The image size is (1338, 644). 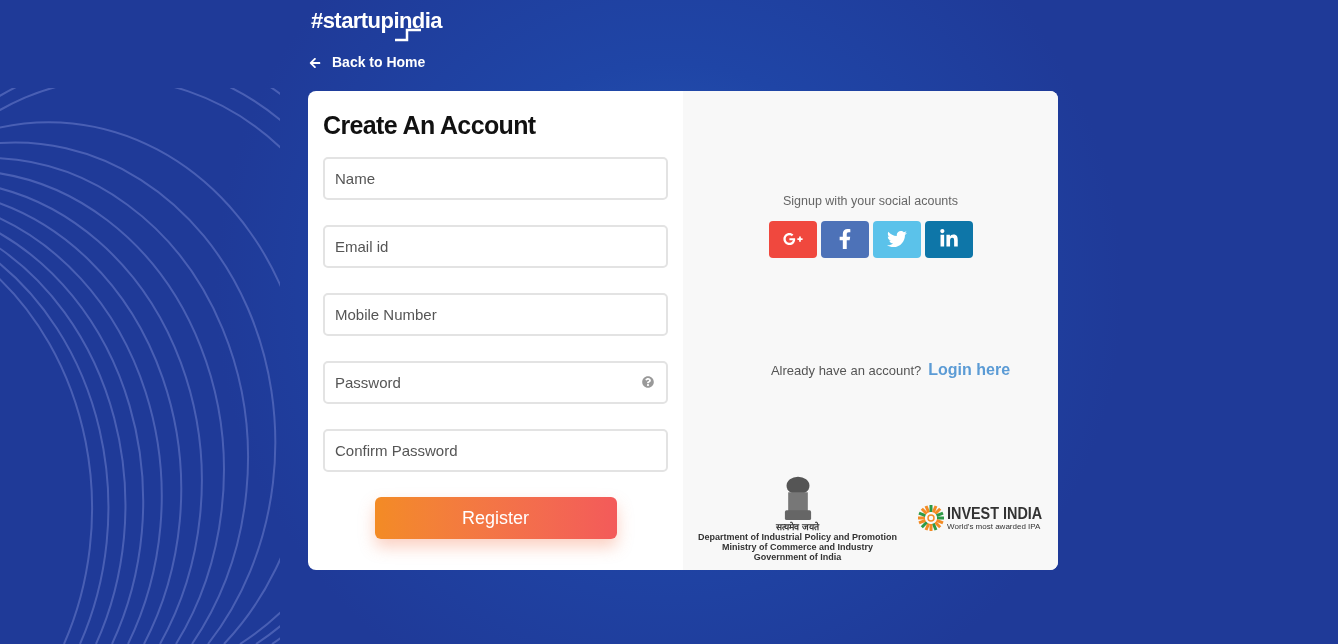 I want to click on twitter-signup-button, so click(x=896, y=239).